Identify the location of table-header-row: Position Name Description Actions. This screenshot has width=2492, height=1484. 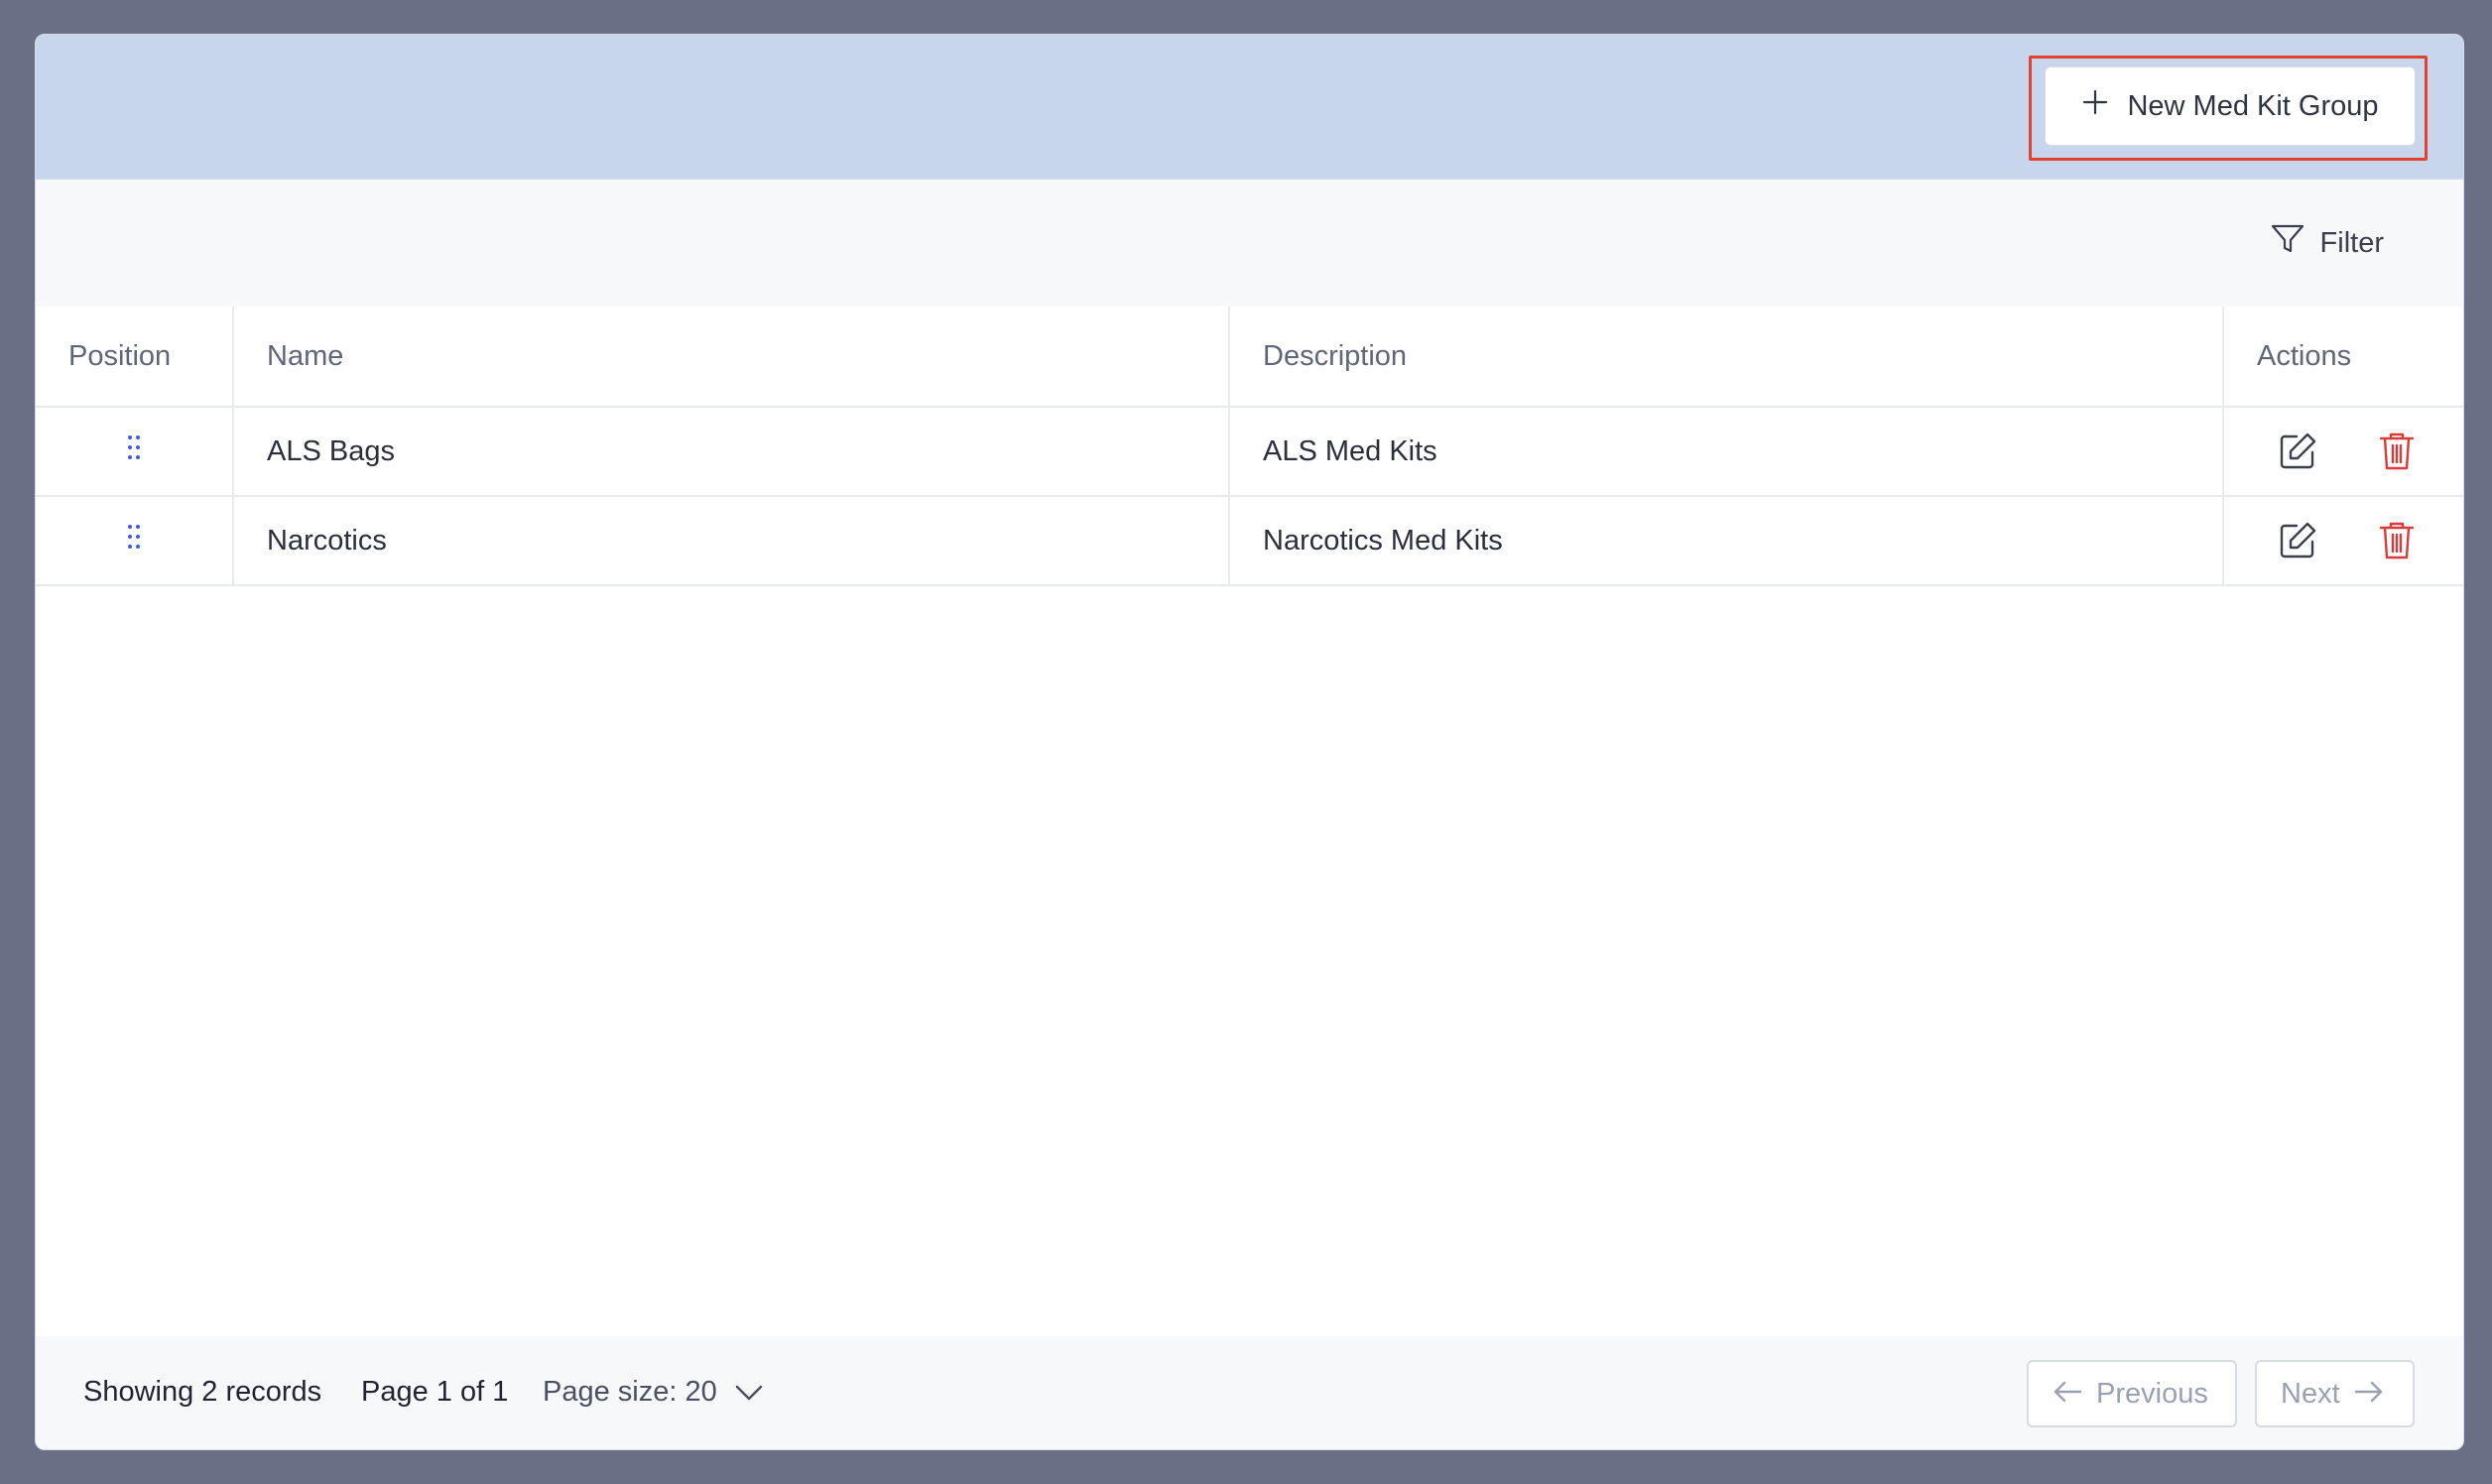
(1249, 357).